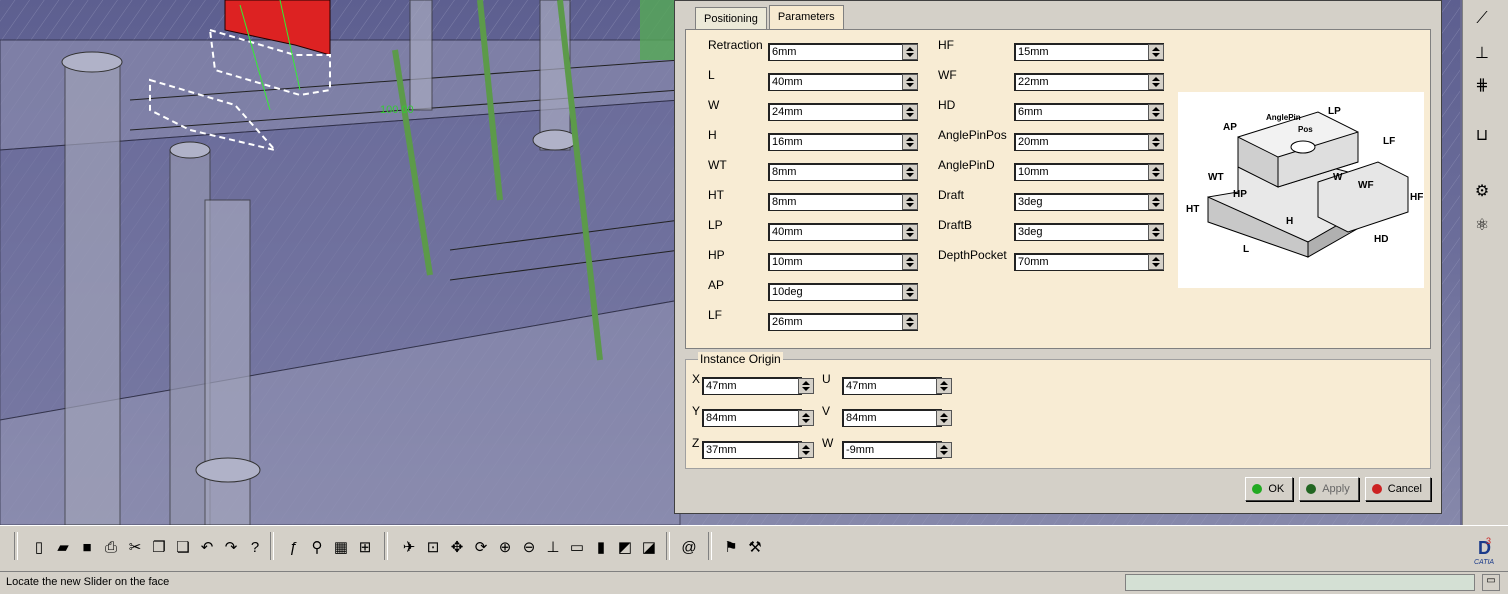 The image size is (1508, 594). What do you see at coordinates (183, 547) in the screenshot?
I see `paste-icon: ❏` at bounding box center [183, 547].